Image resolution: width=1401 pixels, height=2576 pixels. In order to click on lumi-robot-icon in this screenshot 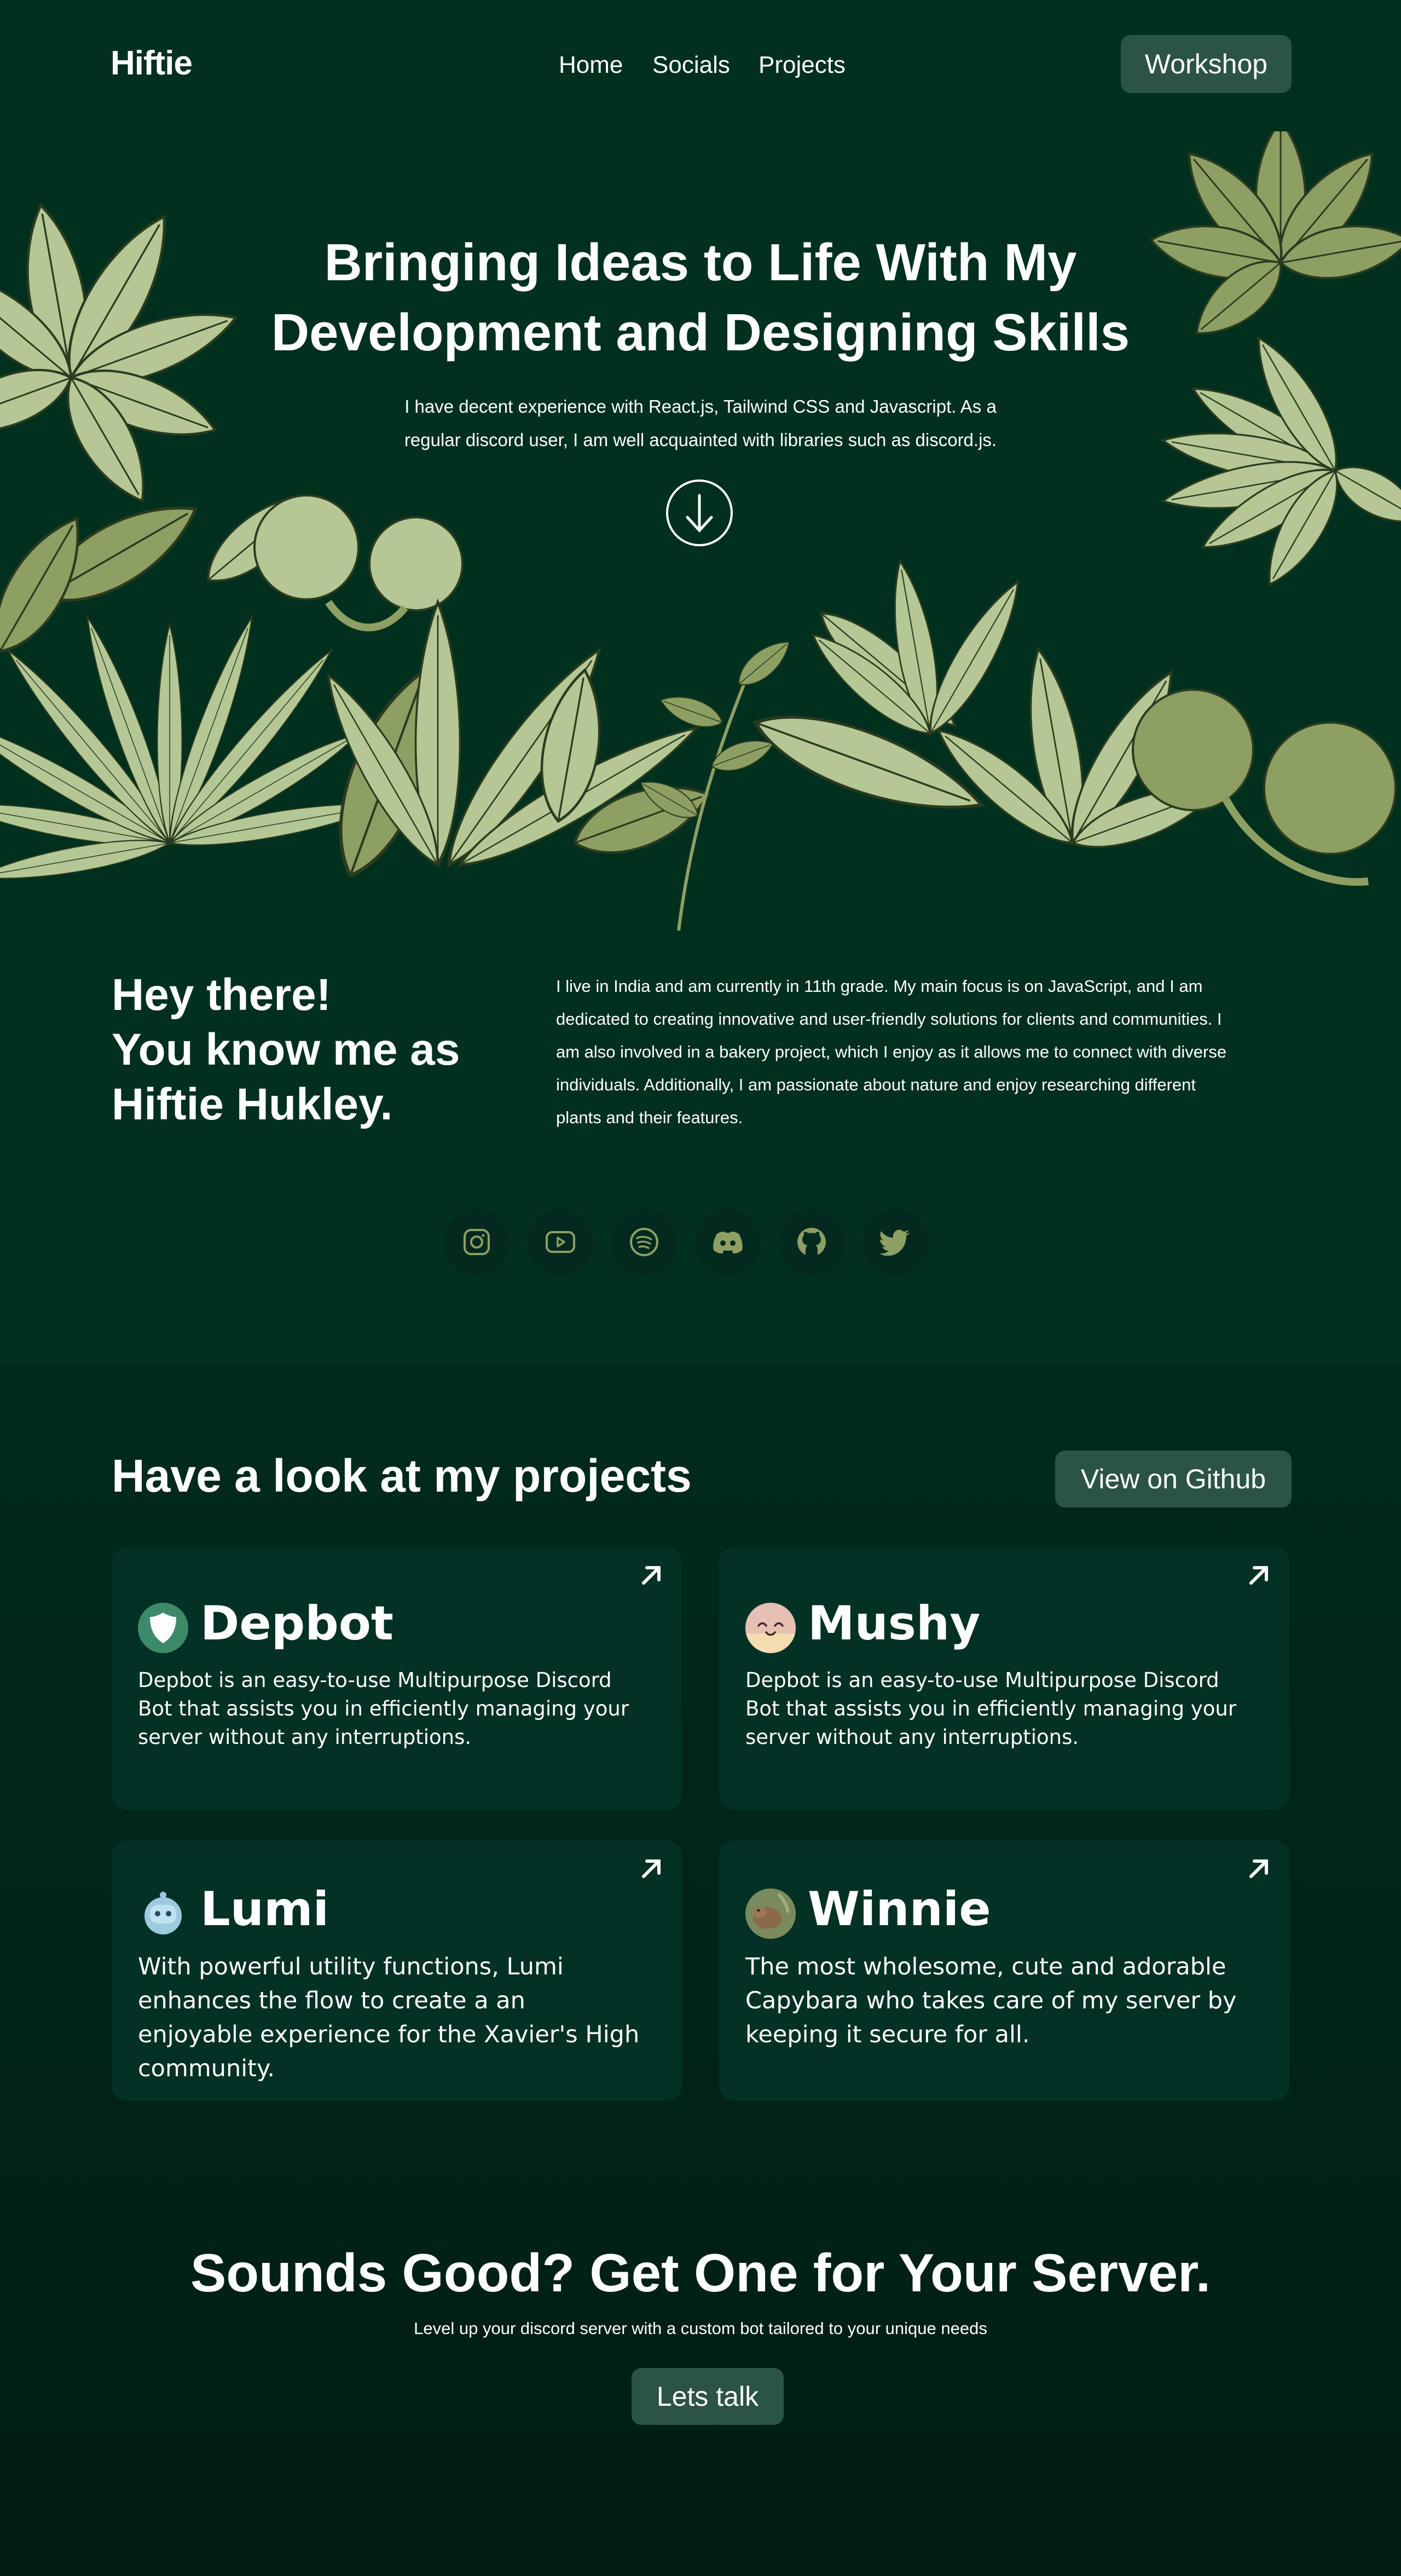, I will do `click(163, 1913)`.